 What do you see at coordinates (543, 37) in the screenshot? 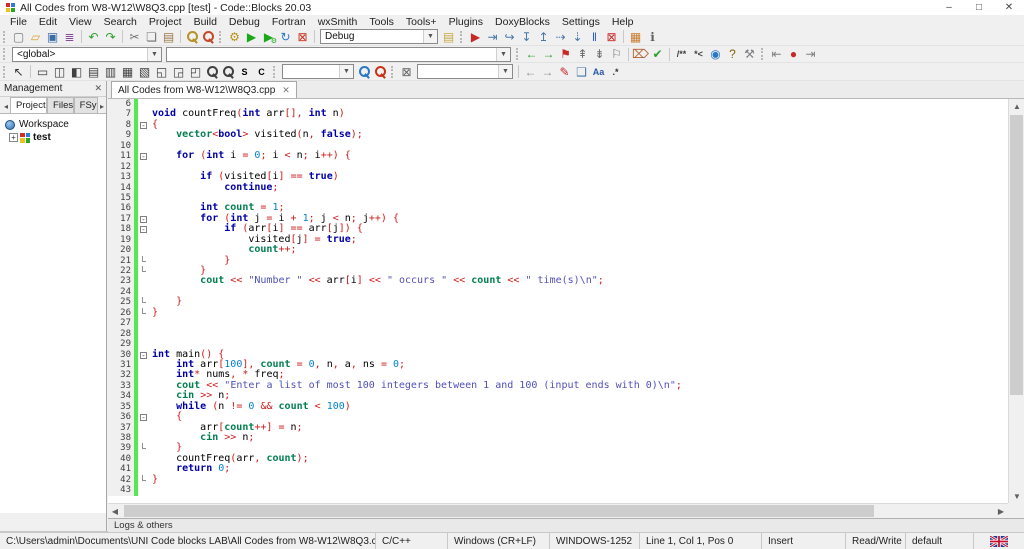
I see `step-out-button: ↥` at bounding box center [543, 37].